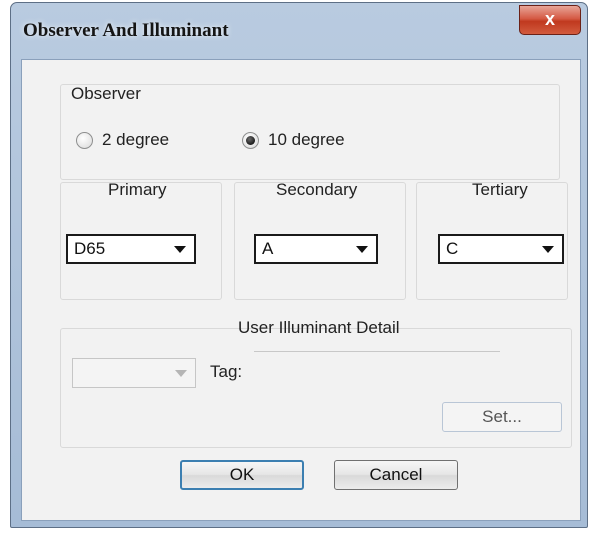 The width and height of the screenshot is (590, 533). I want to click on close-icon: x, so click(549, 19).